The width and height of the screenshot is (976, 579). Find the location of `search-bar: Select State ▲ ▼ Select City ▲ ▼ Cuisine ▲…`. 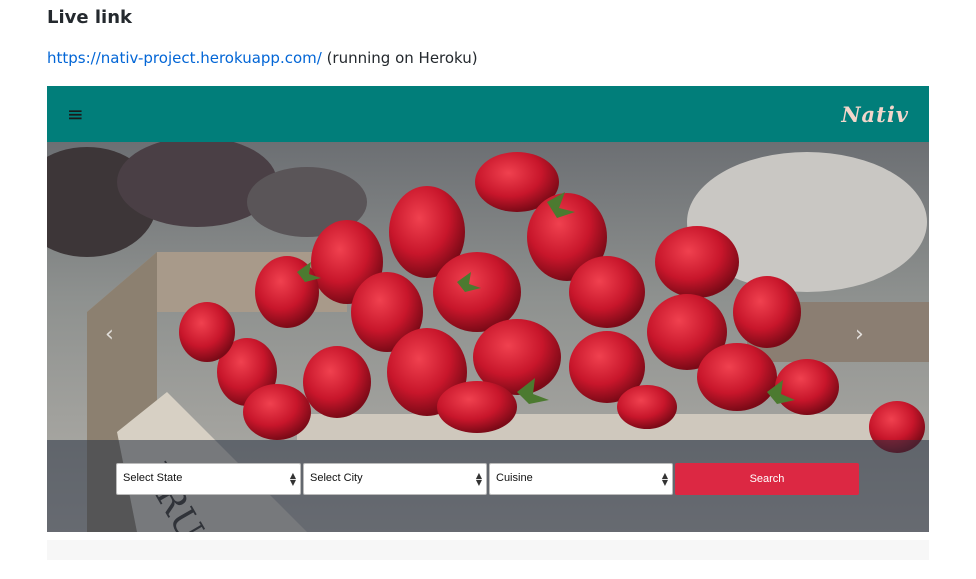

search-bar: Select State ▲ ▼ Select City ▲ ▼ Cuisine ▲… is located at coordinates (488, 486).